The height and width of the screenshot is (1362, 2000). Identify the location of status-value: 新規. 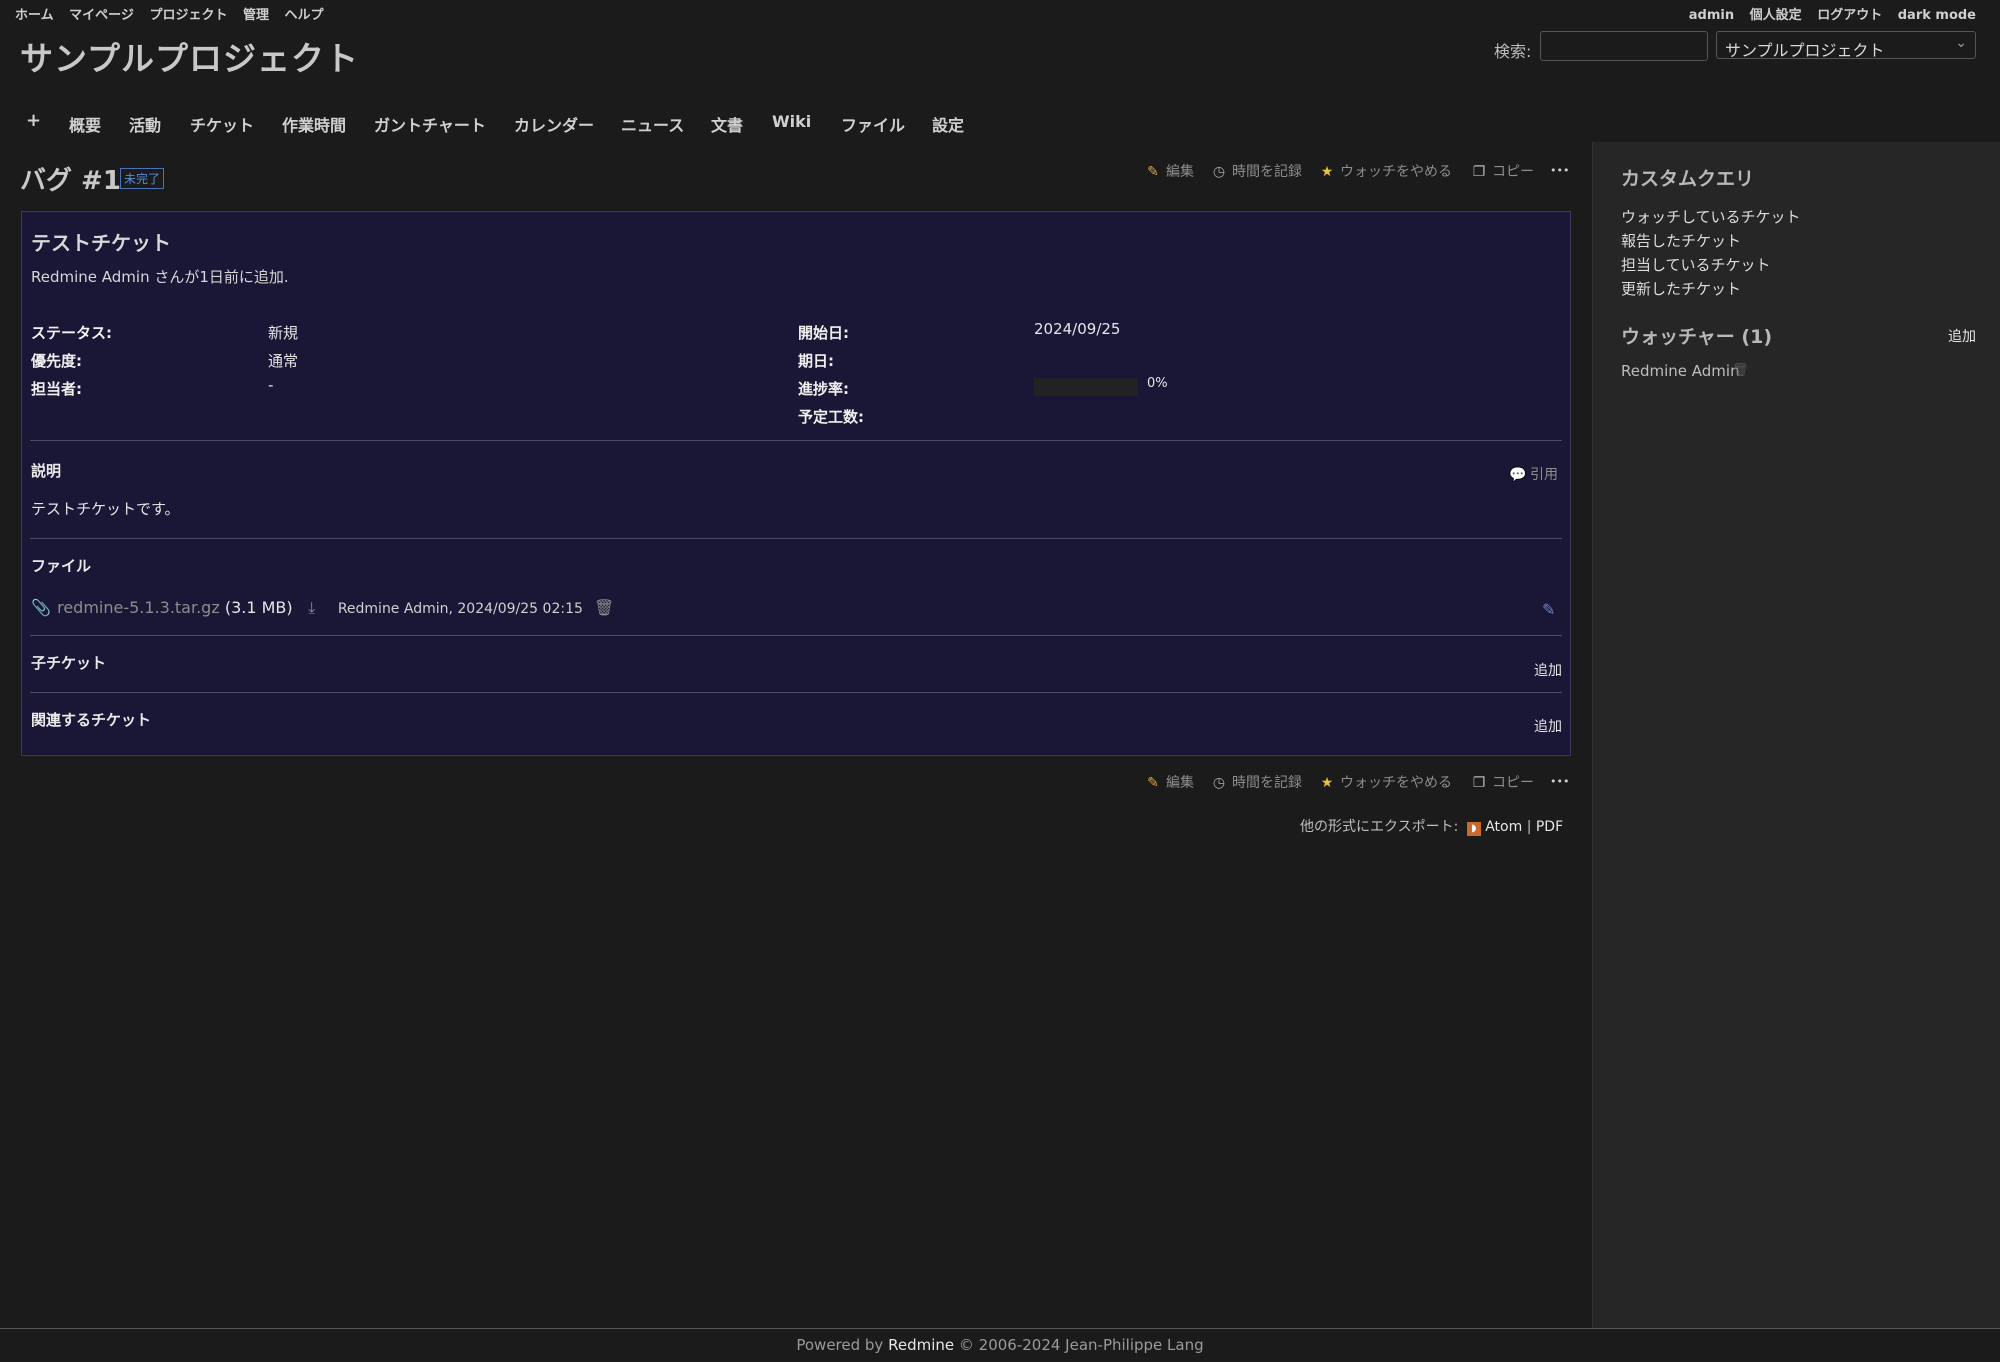
(283, 333).